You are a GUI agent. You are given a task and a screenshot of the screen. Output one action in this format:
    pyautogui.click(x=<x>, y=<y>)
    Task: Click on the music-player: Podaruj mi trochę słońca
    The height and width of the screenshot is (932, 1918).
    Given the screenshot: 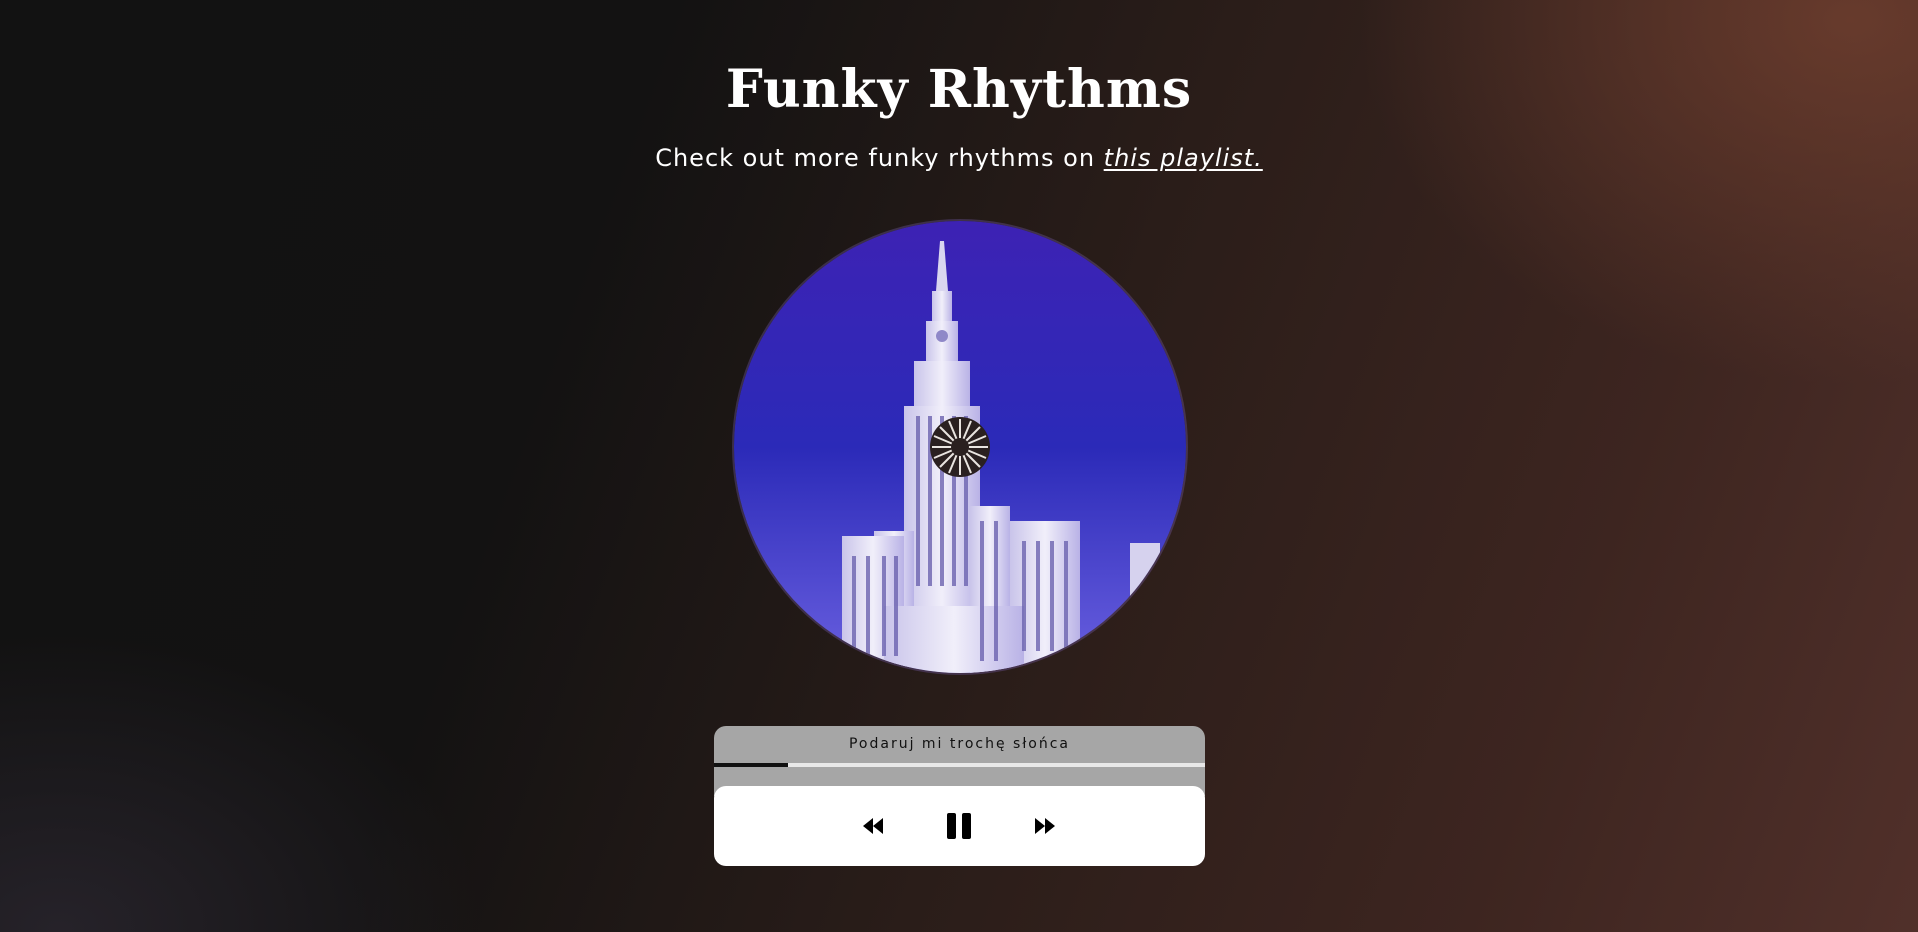 What is the action you would take?
    pyautogui.click(x=959, y=796)
    